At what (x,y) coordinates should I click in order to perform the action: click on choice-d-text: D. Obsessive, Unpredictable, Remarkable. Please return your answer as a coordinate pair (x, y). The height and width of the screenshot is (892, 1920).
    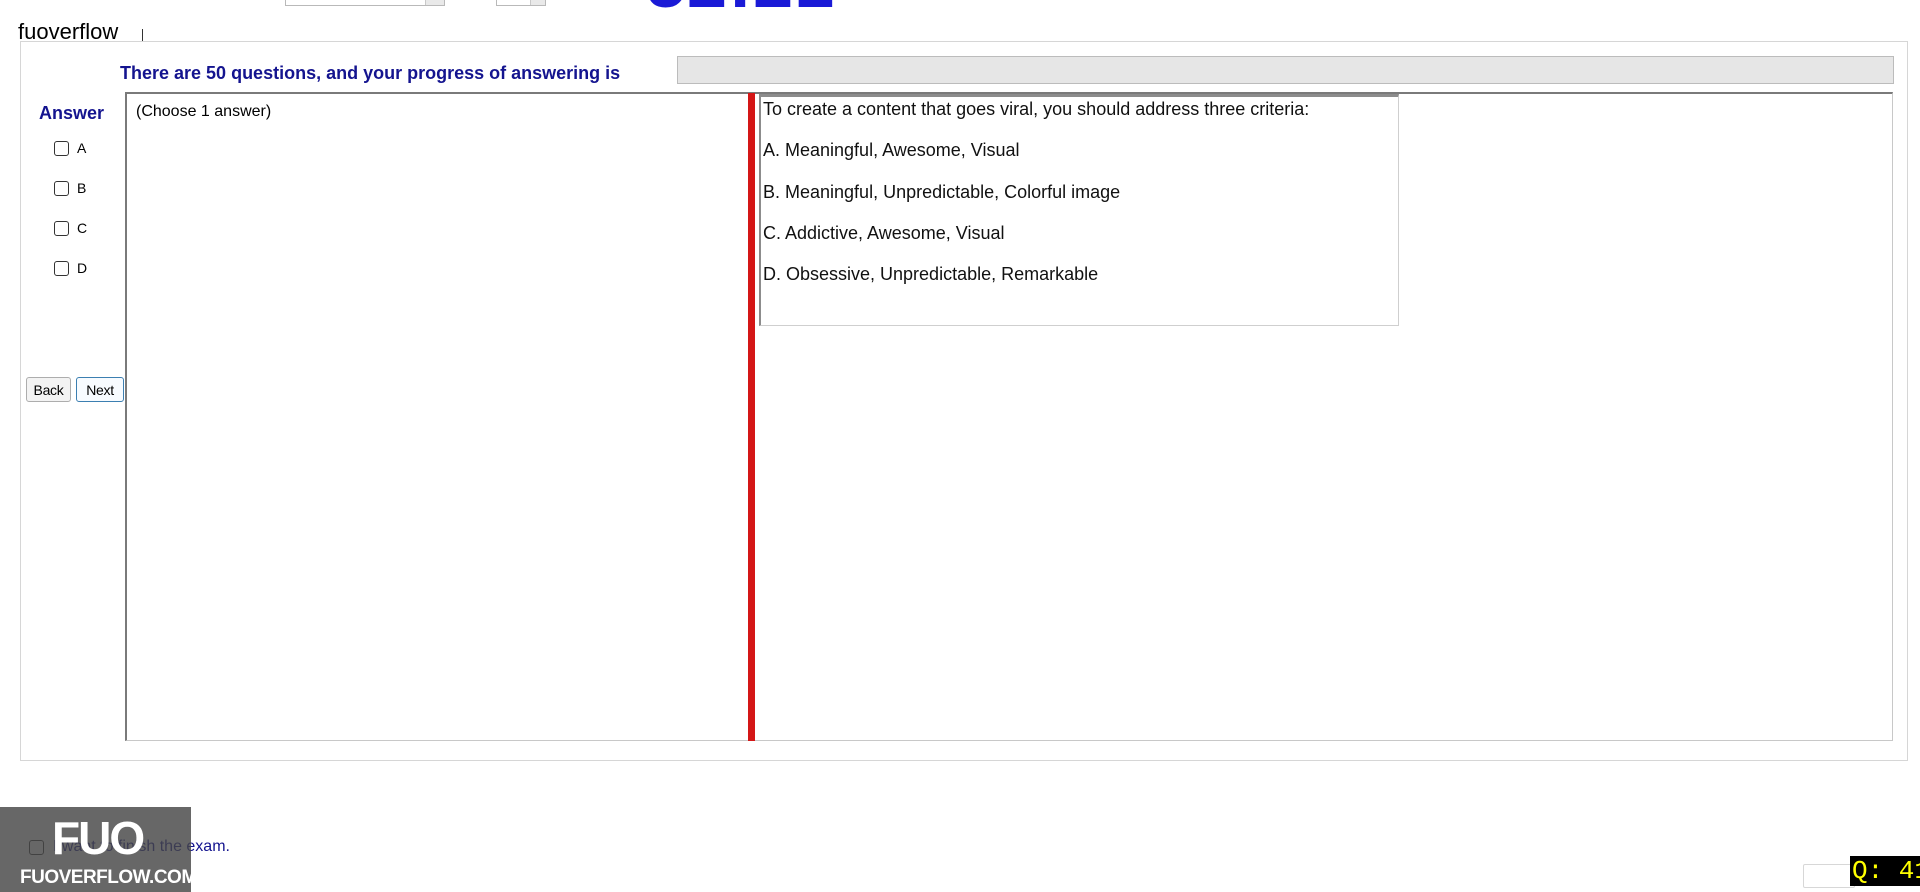
    Looking at the image, I should click on (931, 274).